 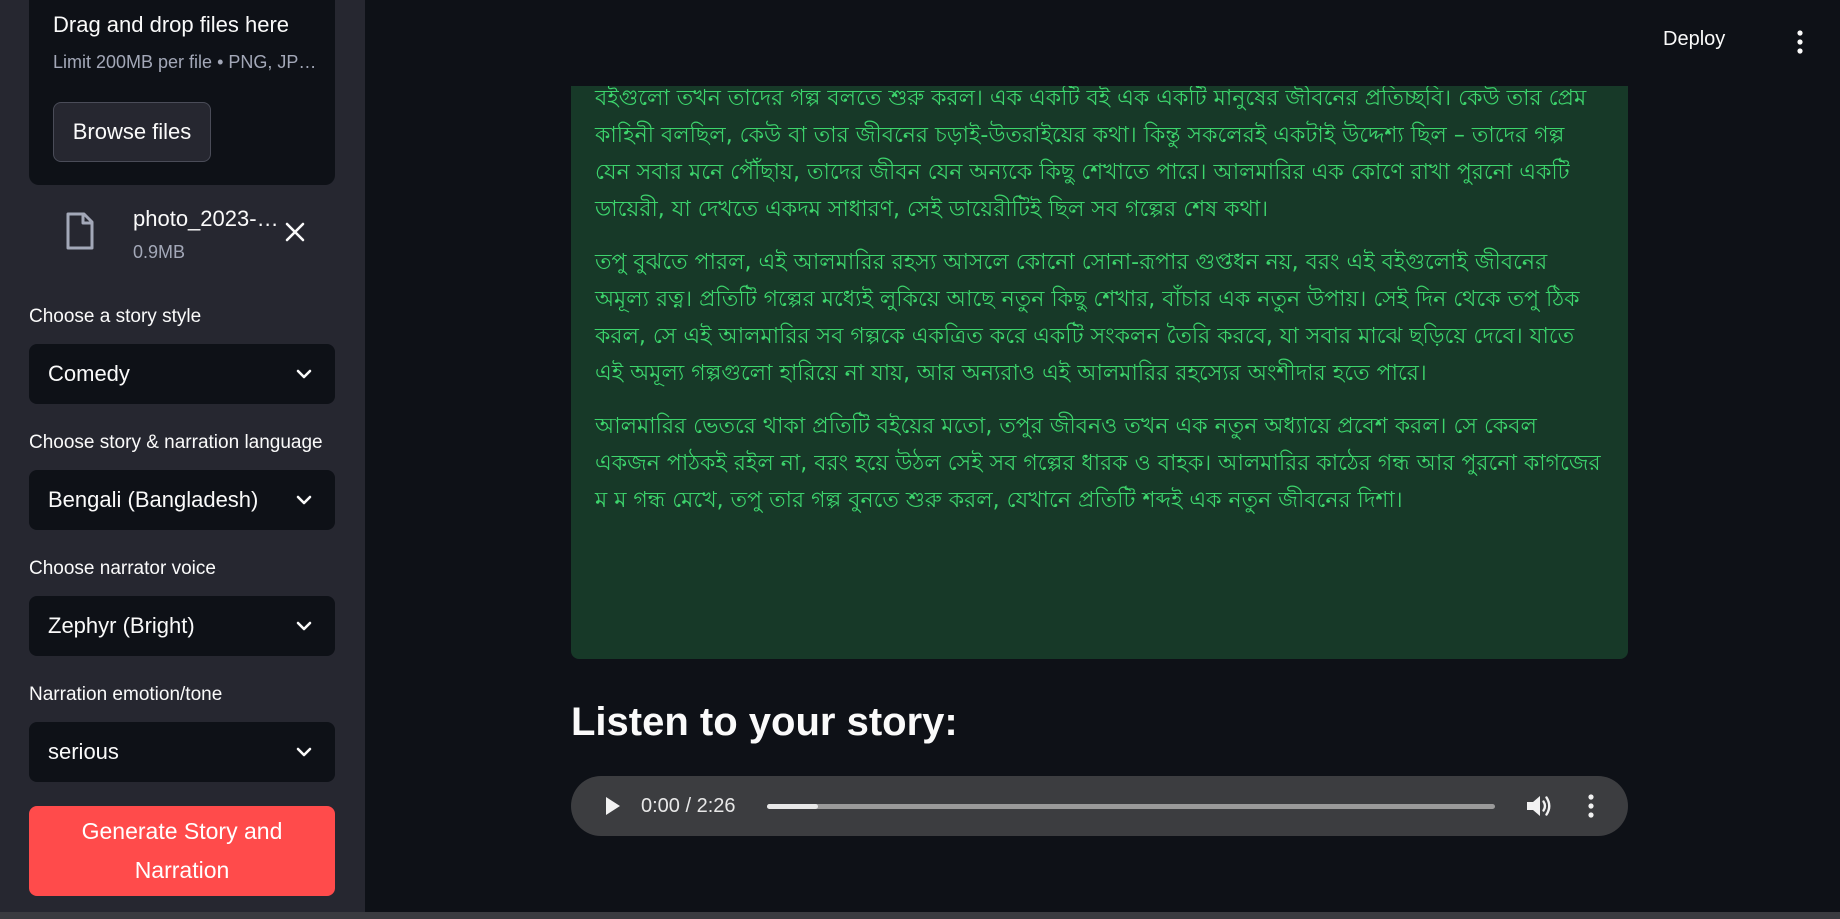 I want to click on narrator-voice-label: Choose narrator voice, so click(x=122, y=568).